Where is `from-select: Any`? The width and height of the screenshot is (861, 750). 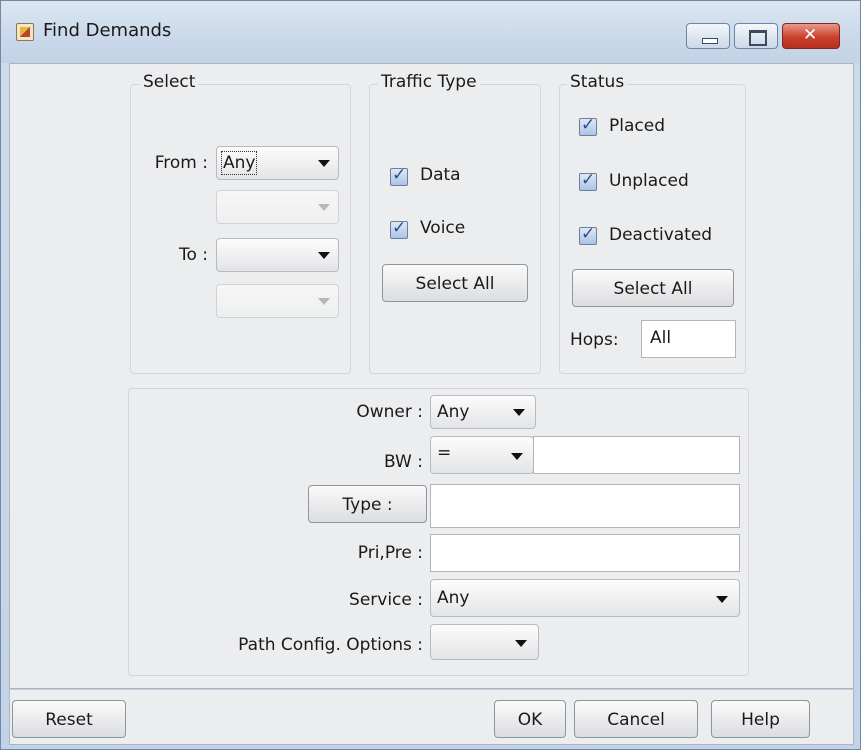 from-select: Any is located at coordinates (277, 163).